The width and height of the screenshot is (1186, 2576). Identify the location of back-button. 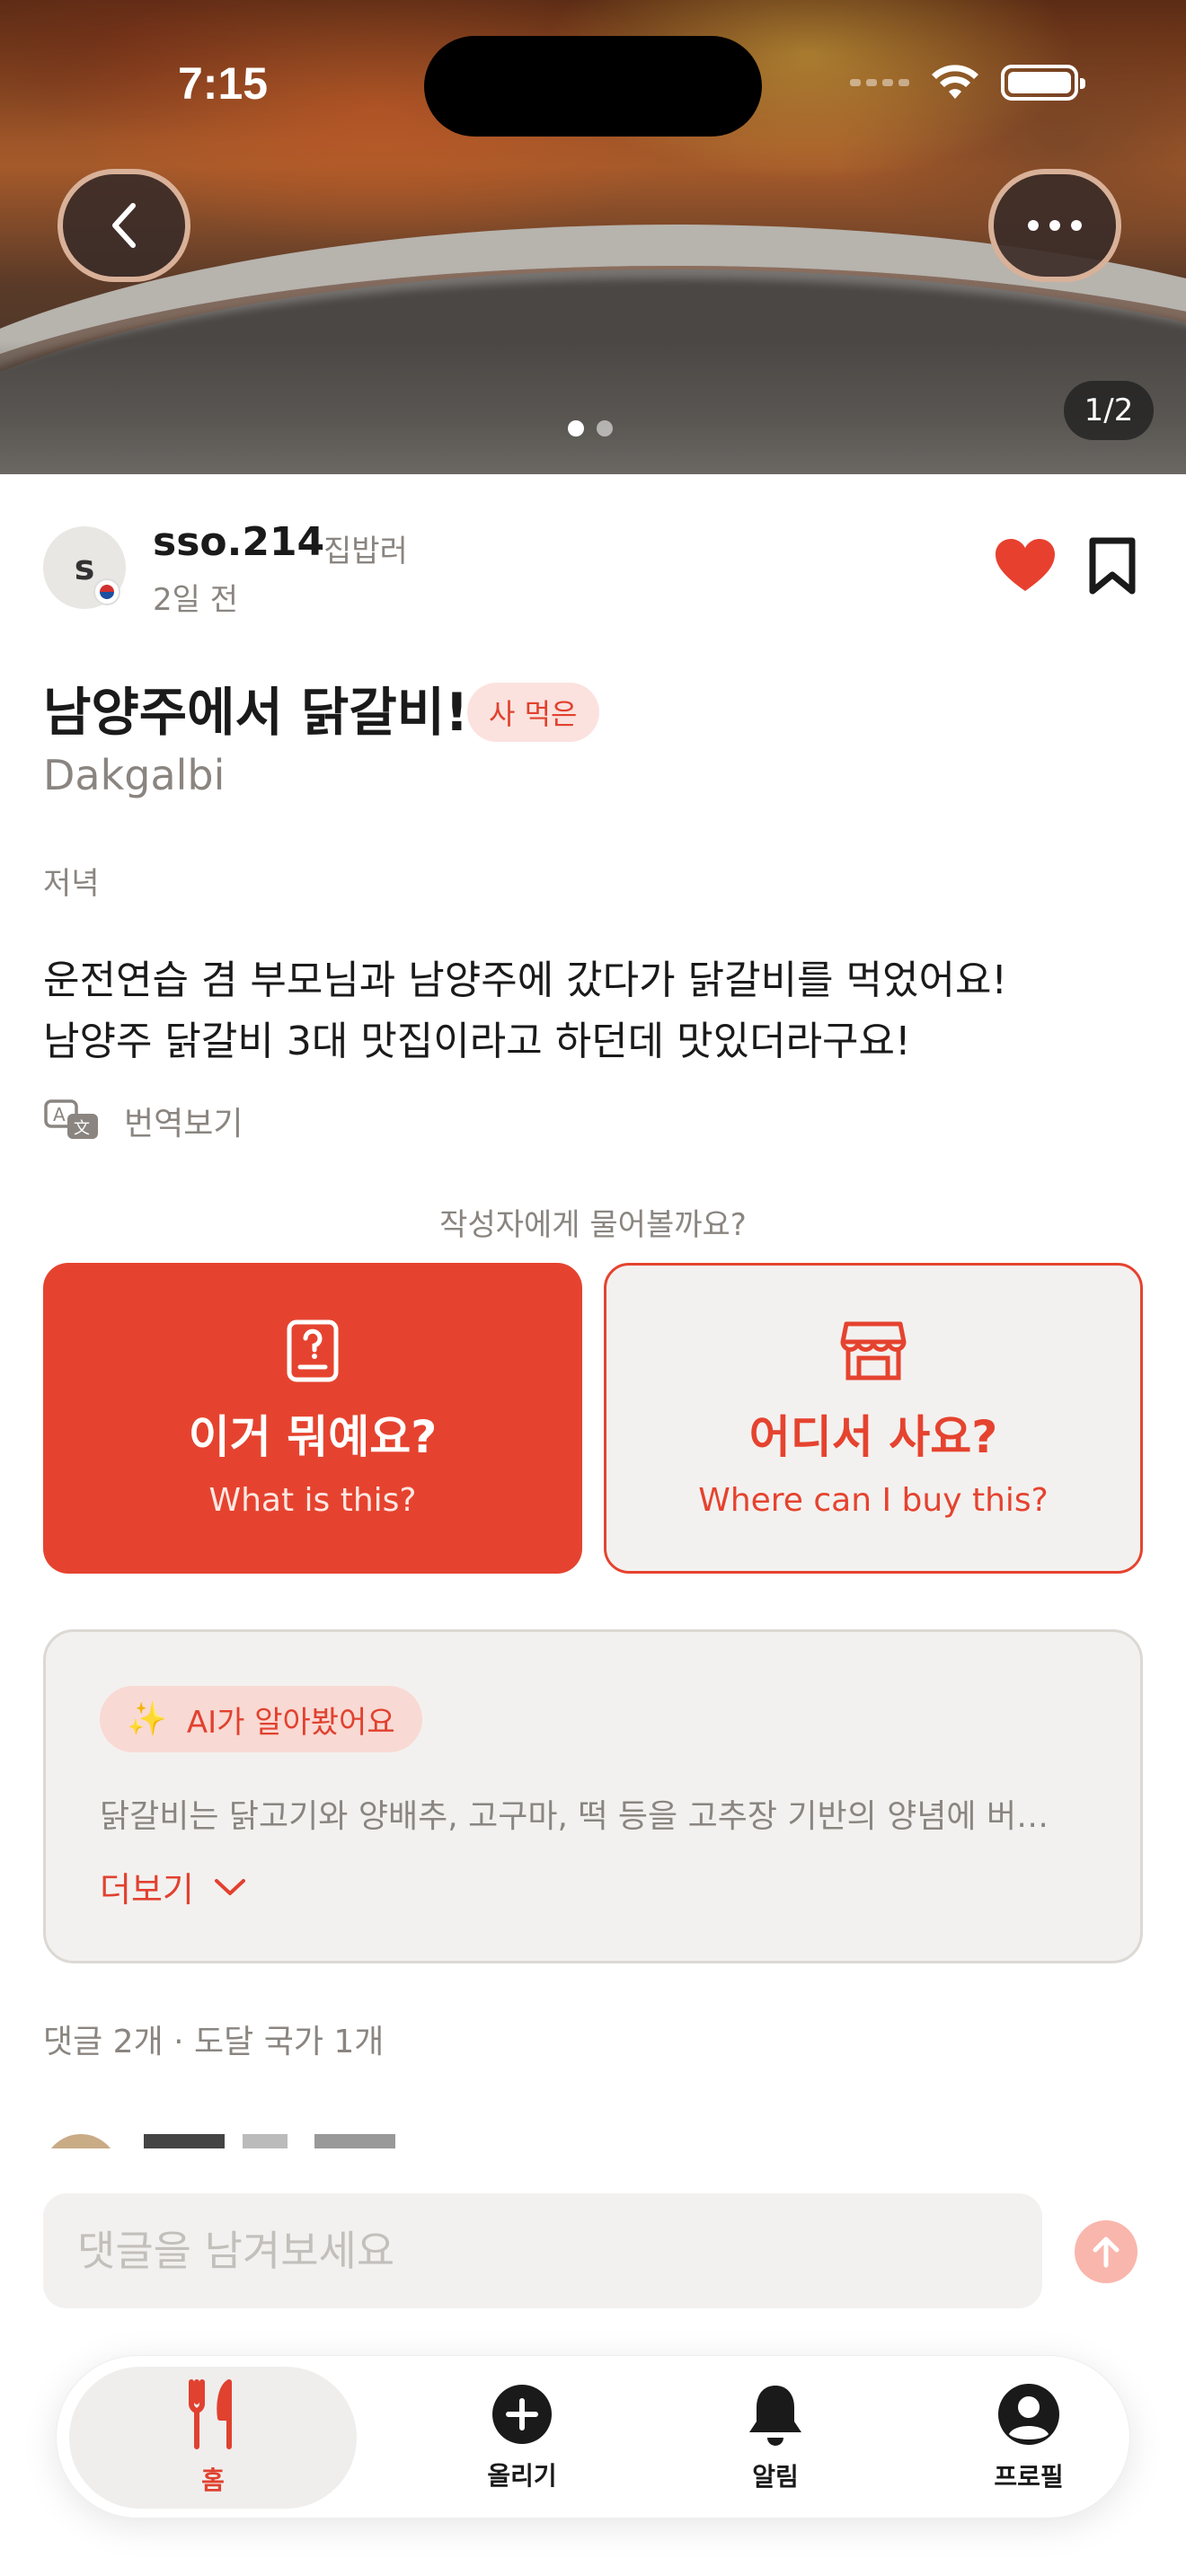
(124, 225).